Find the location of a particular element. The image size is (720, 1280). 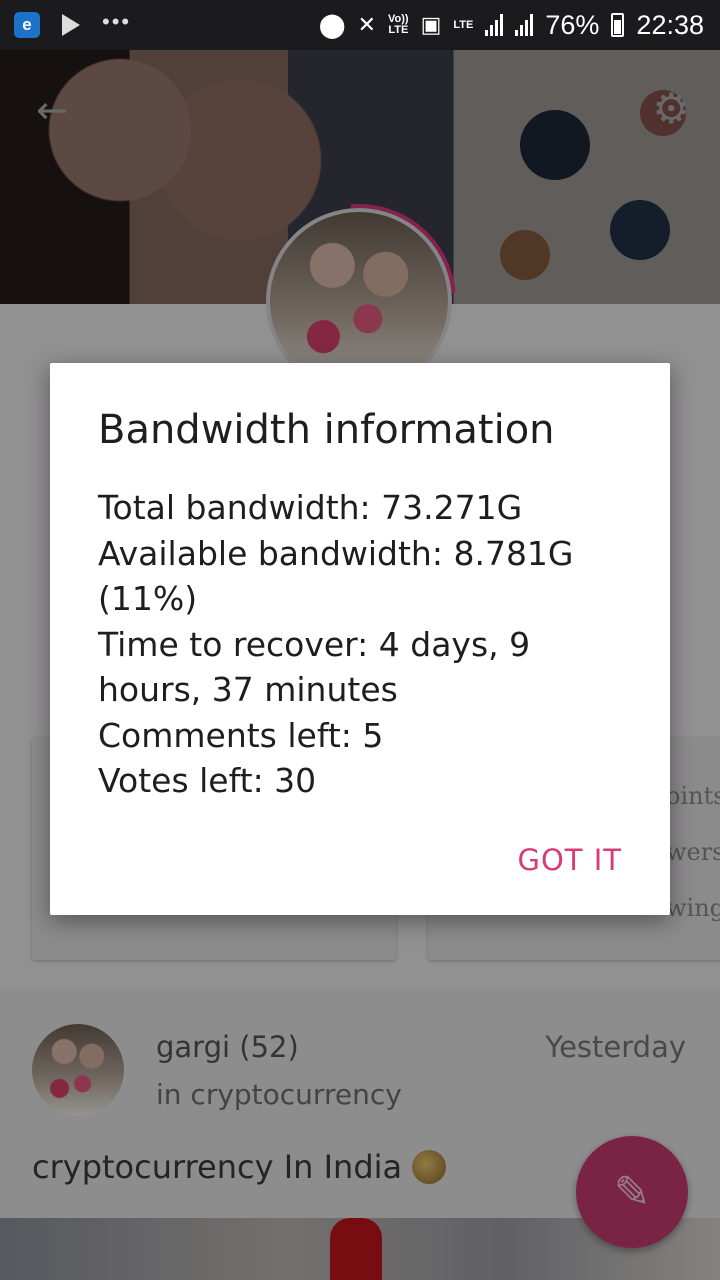

got-it-button: GOT IT is located at coordinates (570, 860).